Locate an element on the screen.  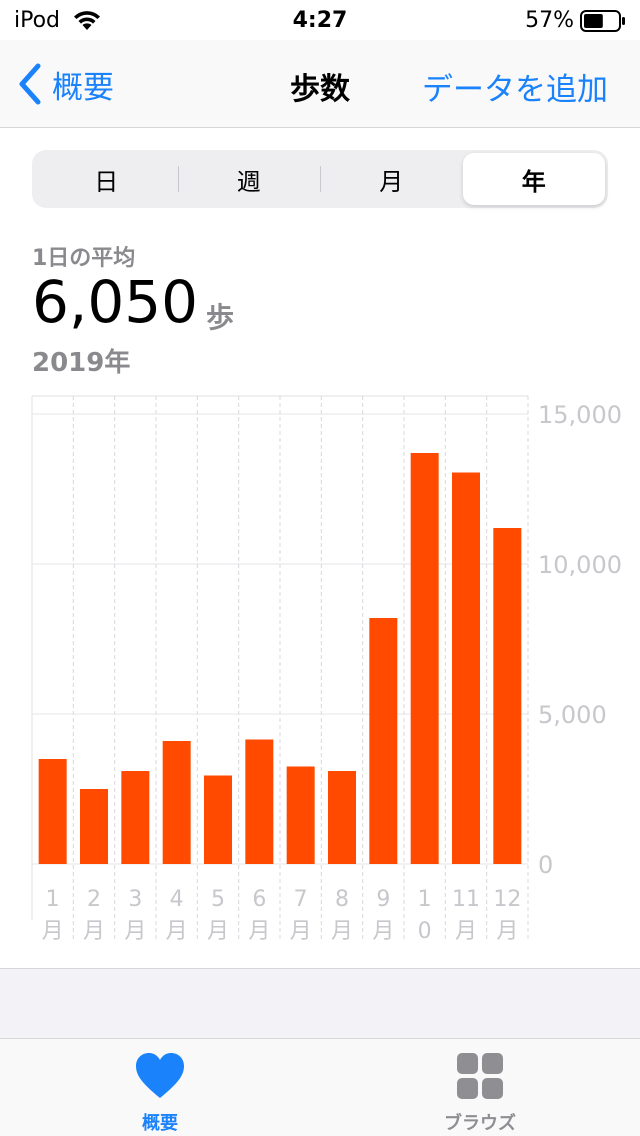
tab-summary: 概要 is located at coordinates (160, 1092).